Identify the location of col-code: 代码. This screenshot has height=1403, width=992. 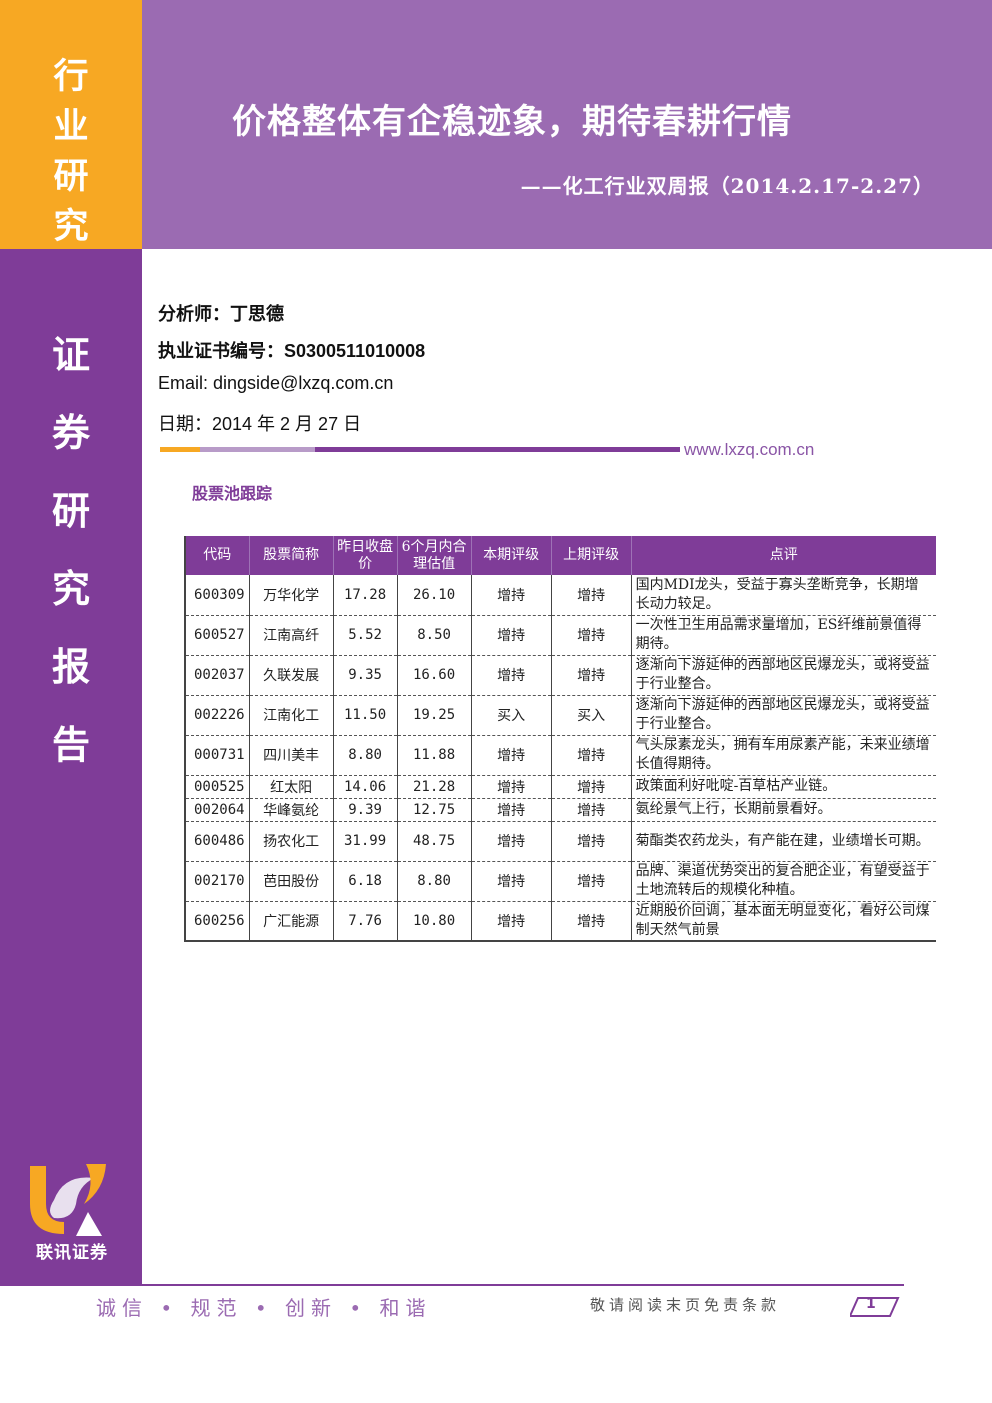
(217, 555).